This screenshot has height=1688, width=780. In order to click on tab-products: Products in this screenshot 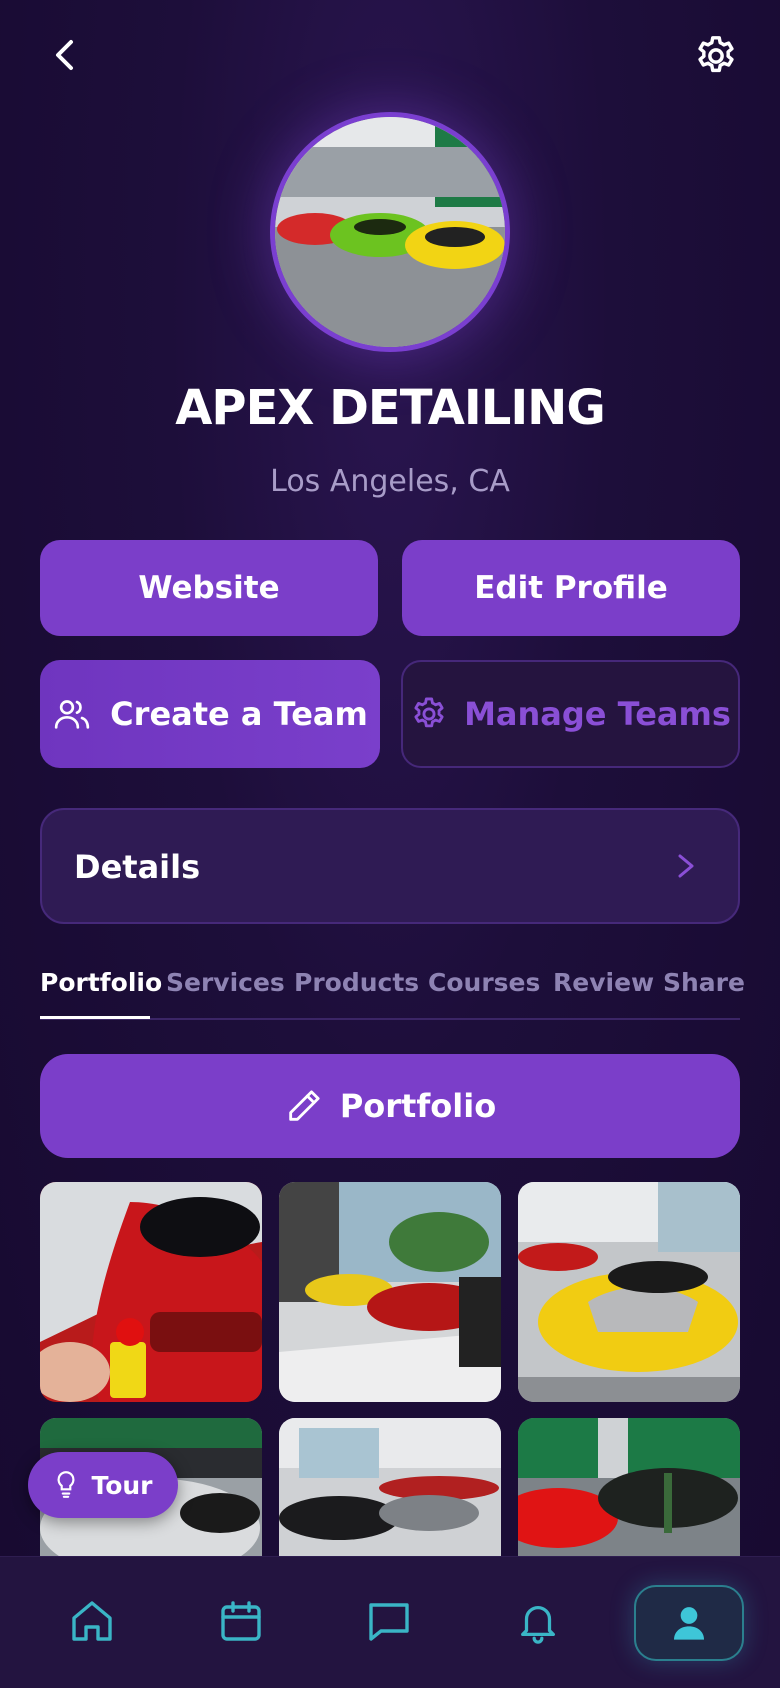, I will do `click(356, 982)`.